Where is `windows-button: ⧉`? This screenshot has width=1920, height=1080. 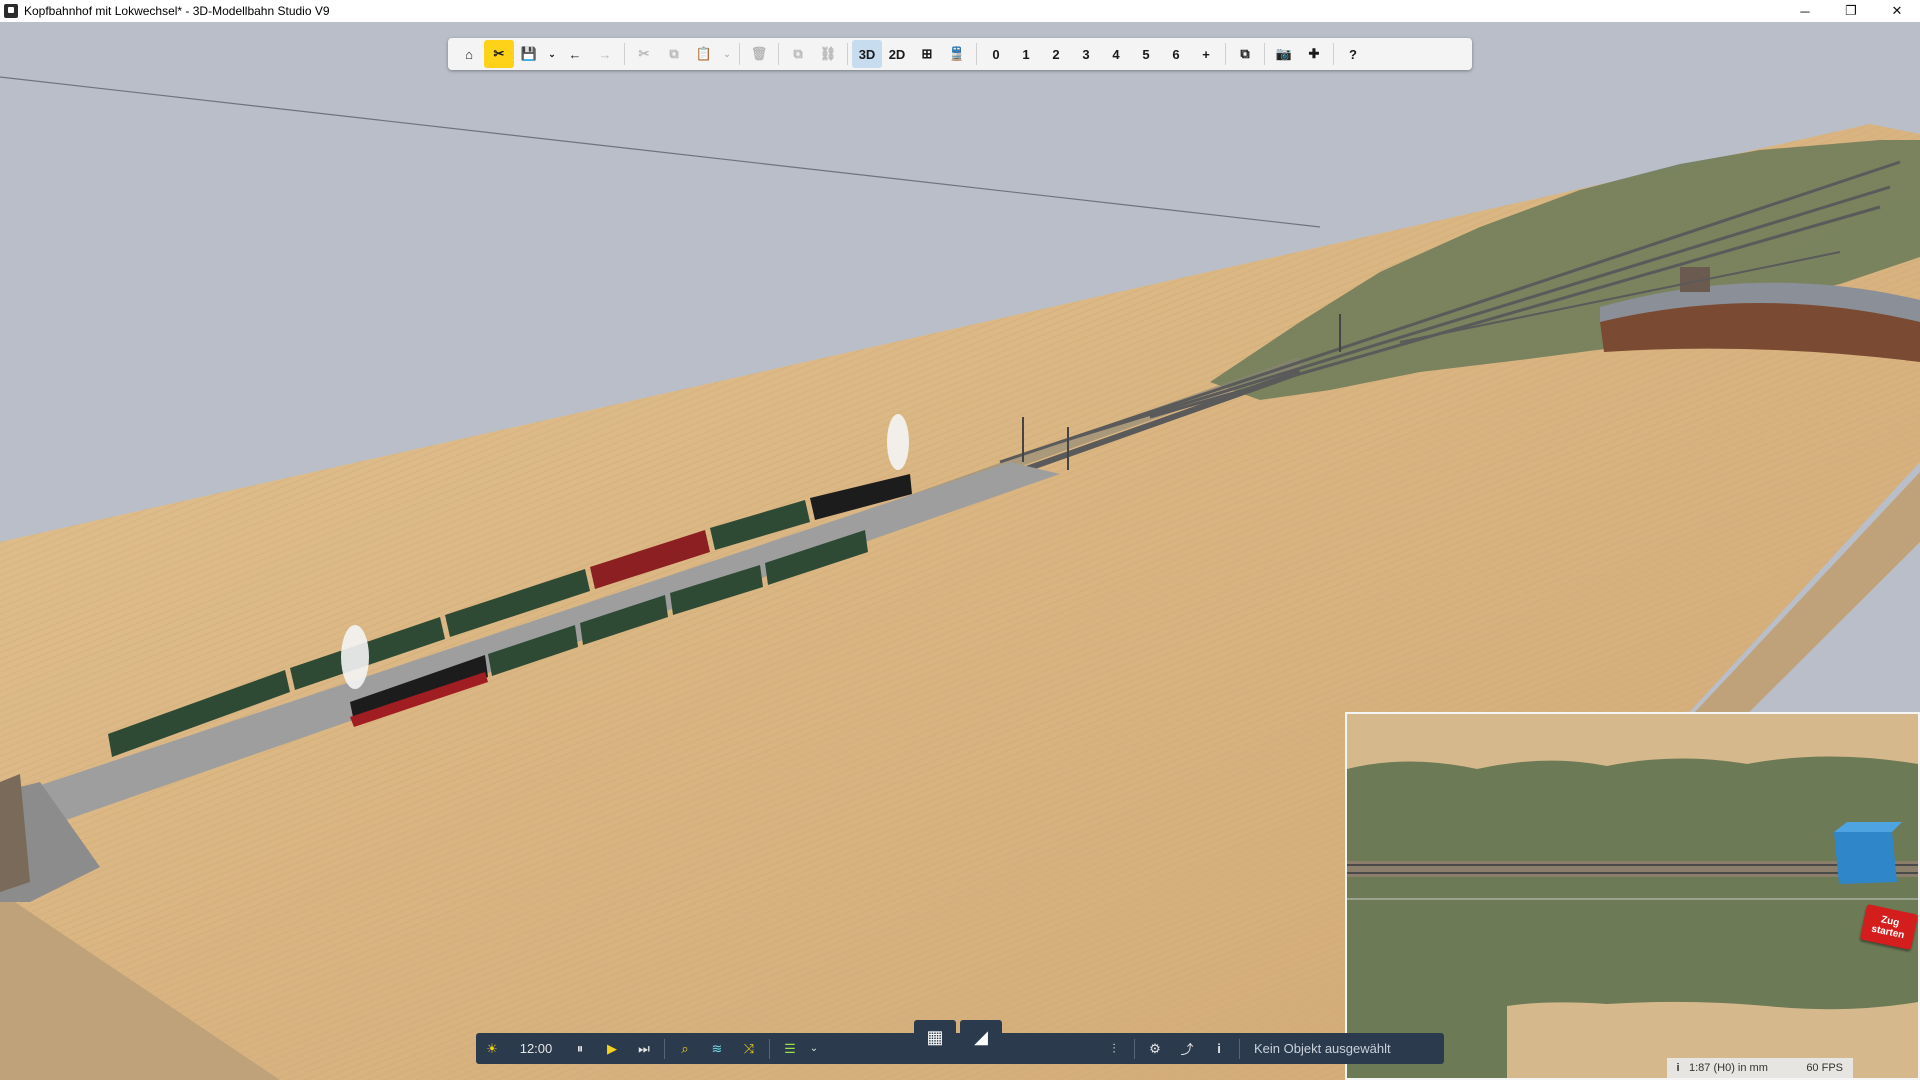 windows-button: ⧉ is located at coordinates (1245, 54).